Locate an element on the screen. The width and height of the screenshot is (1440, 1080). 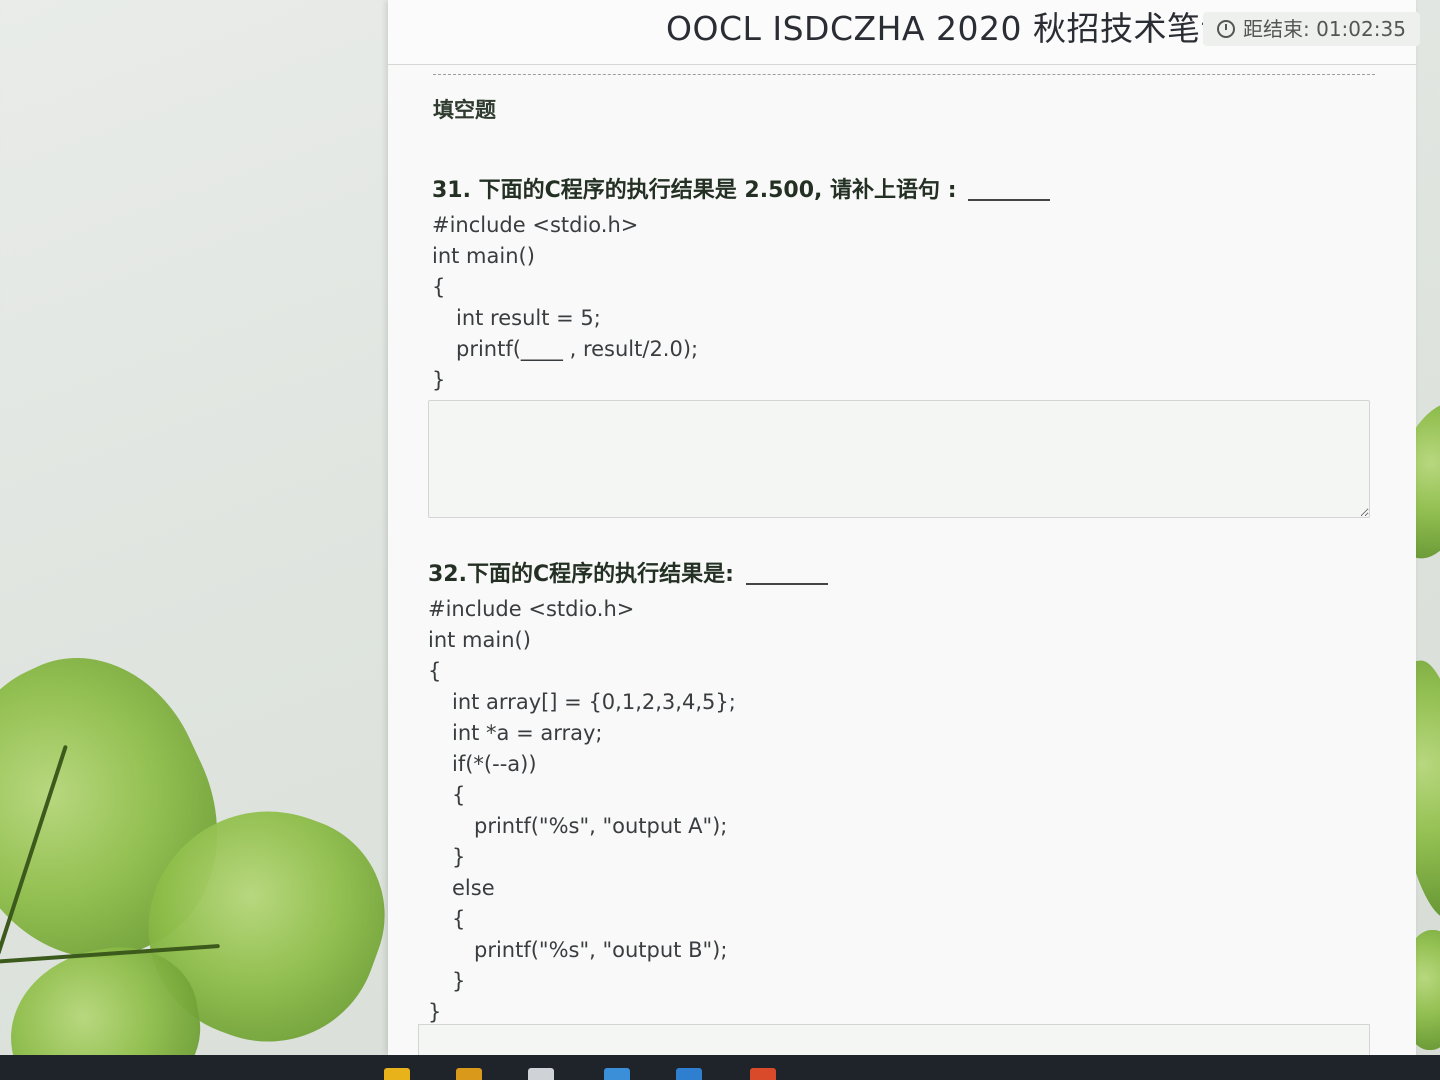
file-explorer-icon is located at coordinates (397, 1074).